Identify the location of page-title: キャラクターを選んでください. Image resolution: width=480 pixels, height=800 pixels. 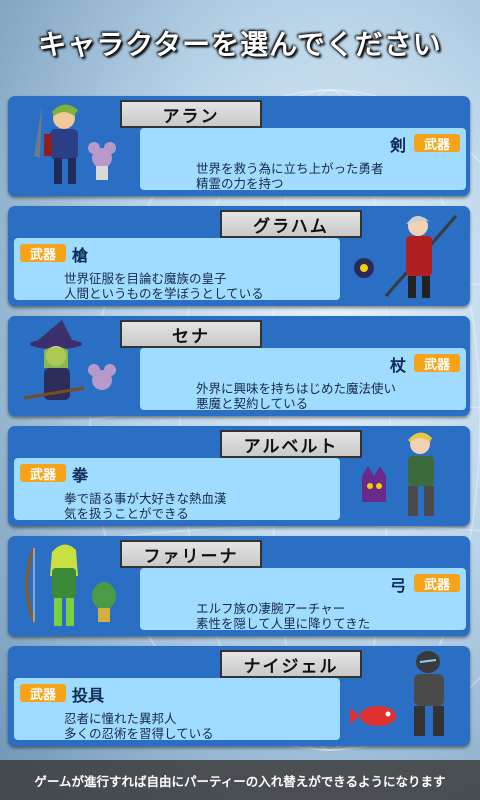
(240, 44).